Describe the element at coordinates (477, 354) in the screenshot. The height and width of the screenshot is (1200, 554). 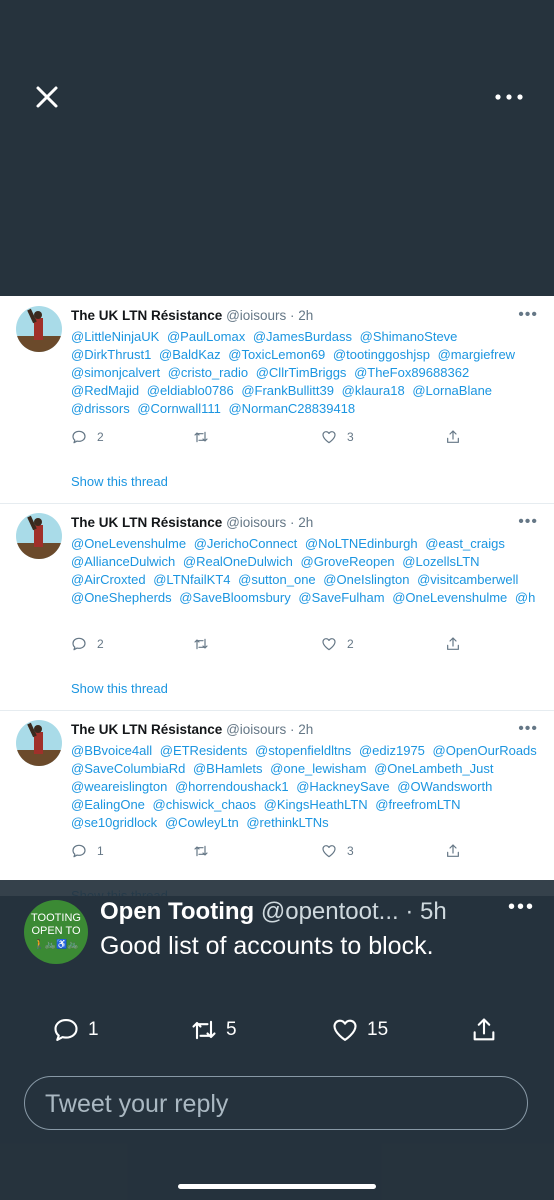
I see `mention-link: @margiefrew` at that location.